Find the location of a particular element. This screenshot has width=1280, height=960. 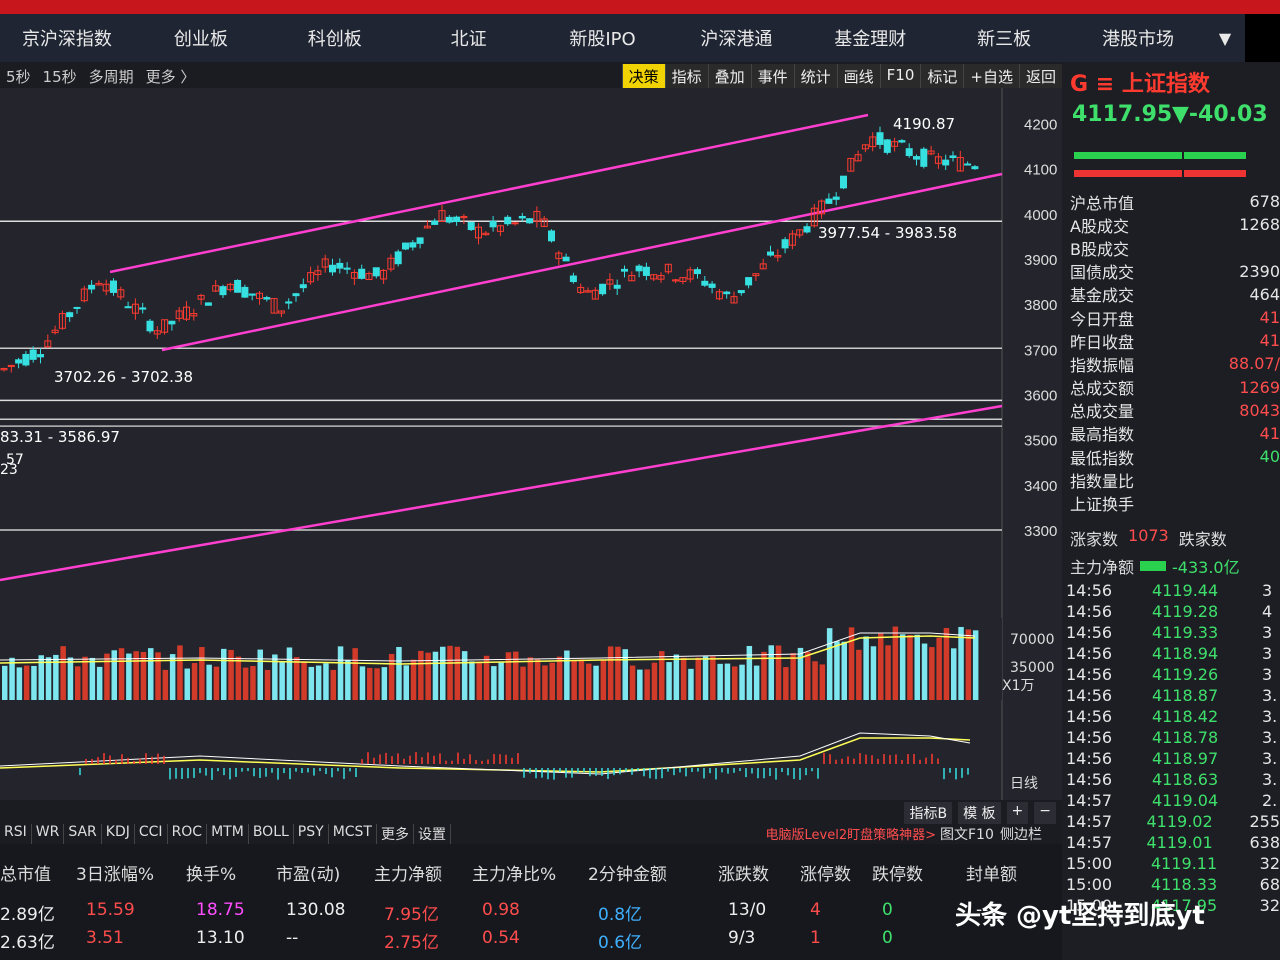

indicator-tab-8: PSY is located at coordinates (311, 834).